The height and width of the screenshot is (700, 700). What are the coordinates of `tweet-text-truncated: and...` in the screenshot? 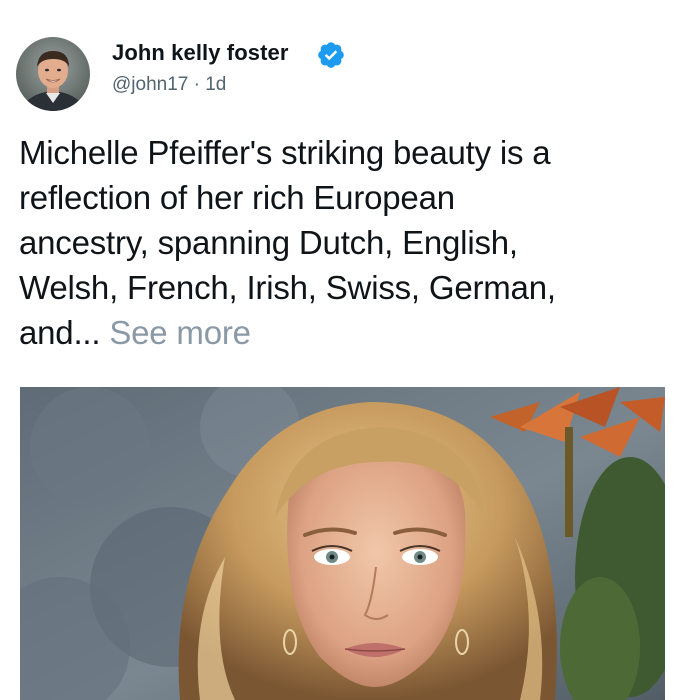 It's located at (60, 332).